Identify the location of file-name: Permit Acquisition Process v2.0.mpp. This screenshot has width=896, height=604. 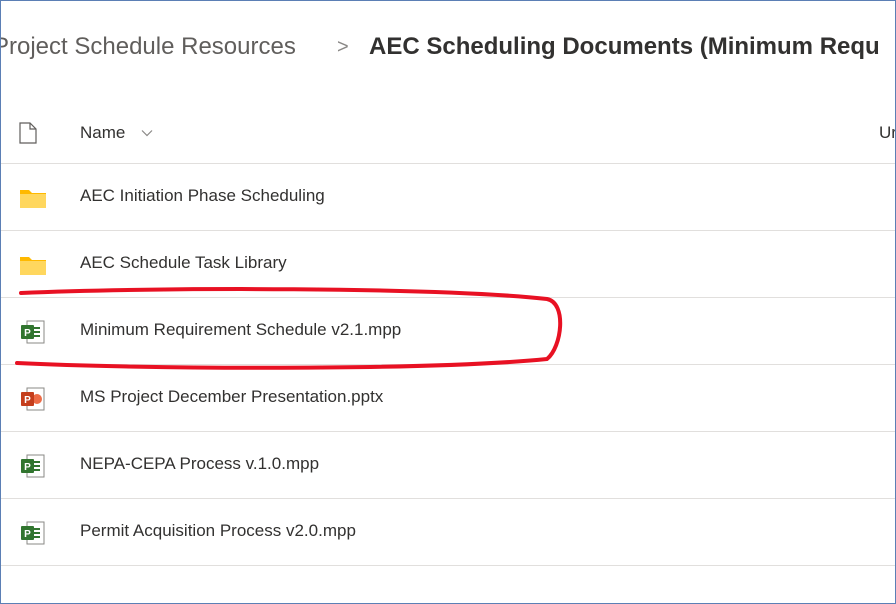
(218, 531).